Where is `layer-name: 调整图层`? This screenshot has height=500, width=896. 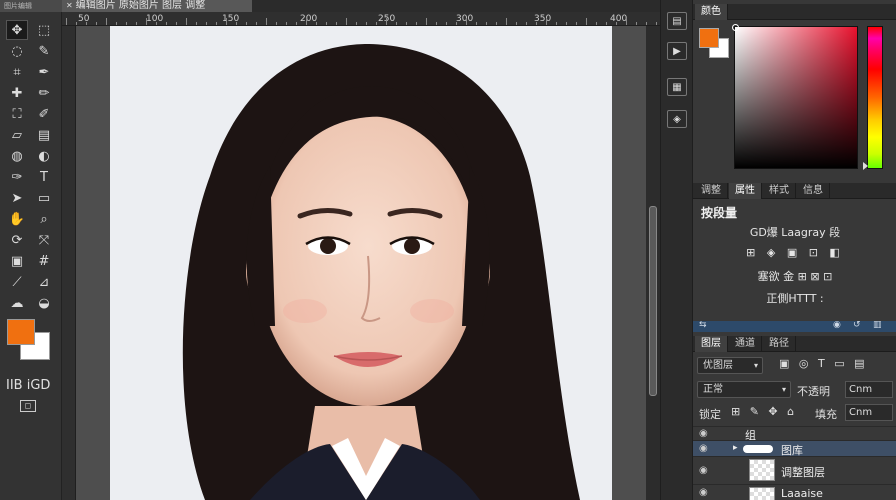
layer-name: 调整图层 is located at coordinates (803, 472).